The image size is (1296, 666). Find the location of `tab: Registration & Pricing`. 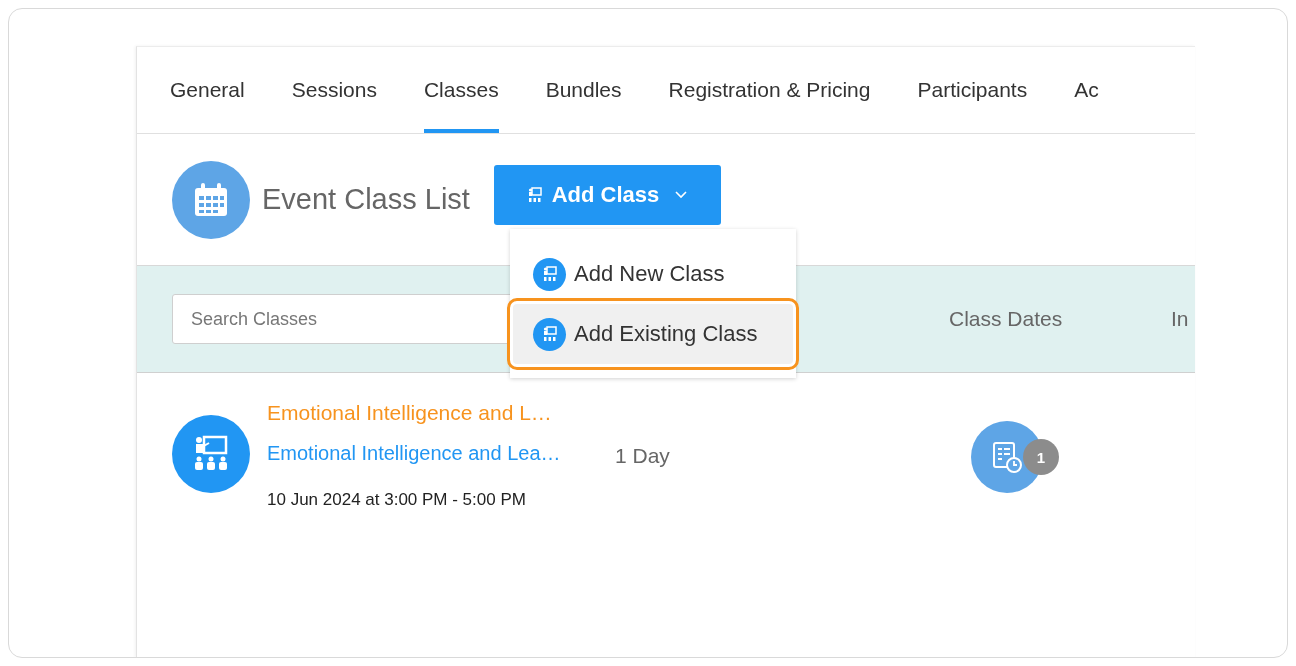

tab: Registration & Pricing is located at coordinates (769, 90).